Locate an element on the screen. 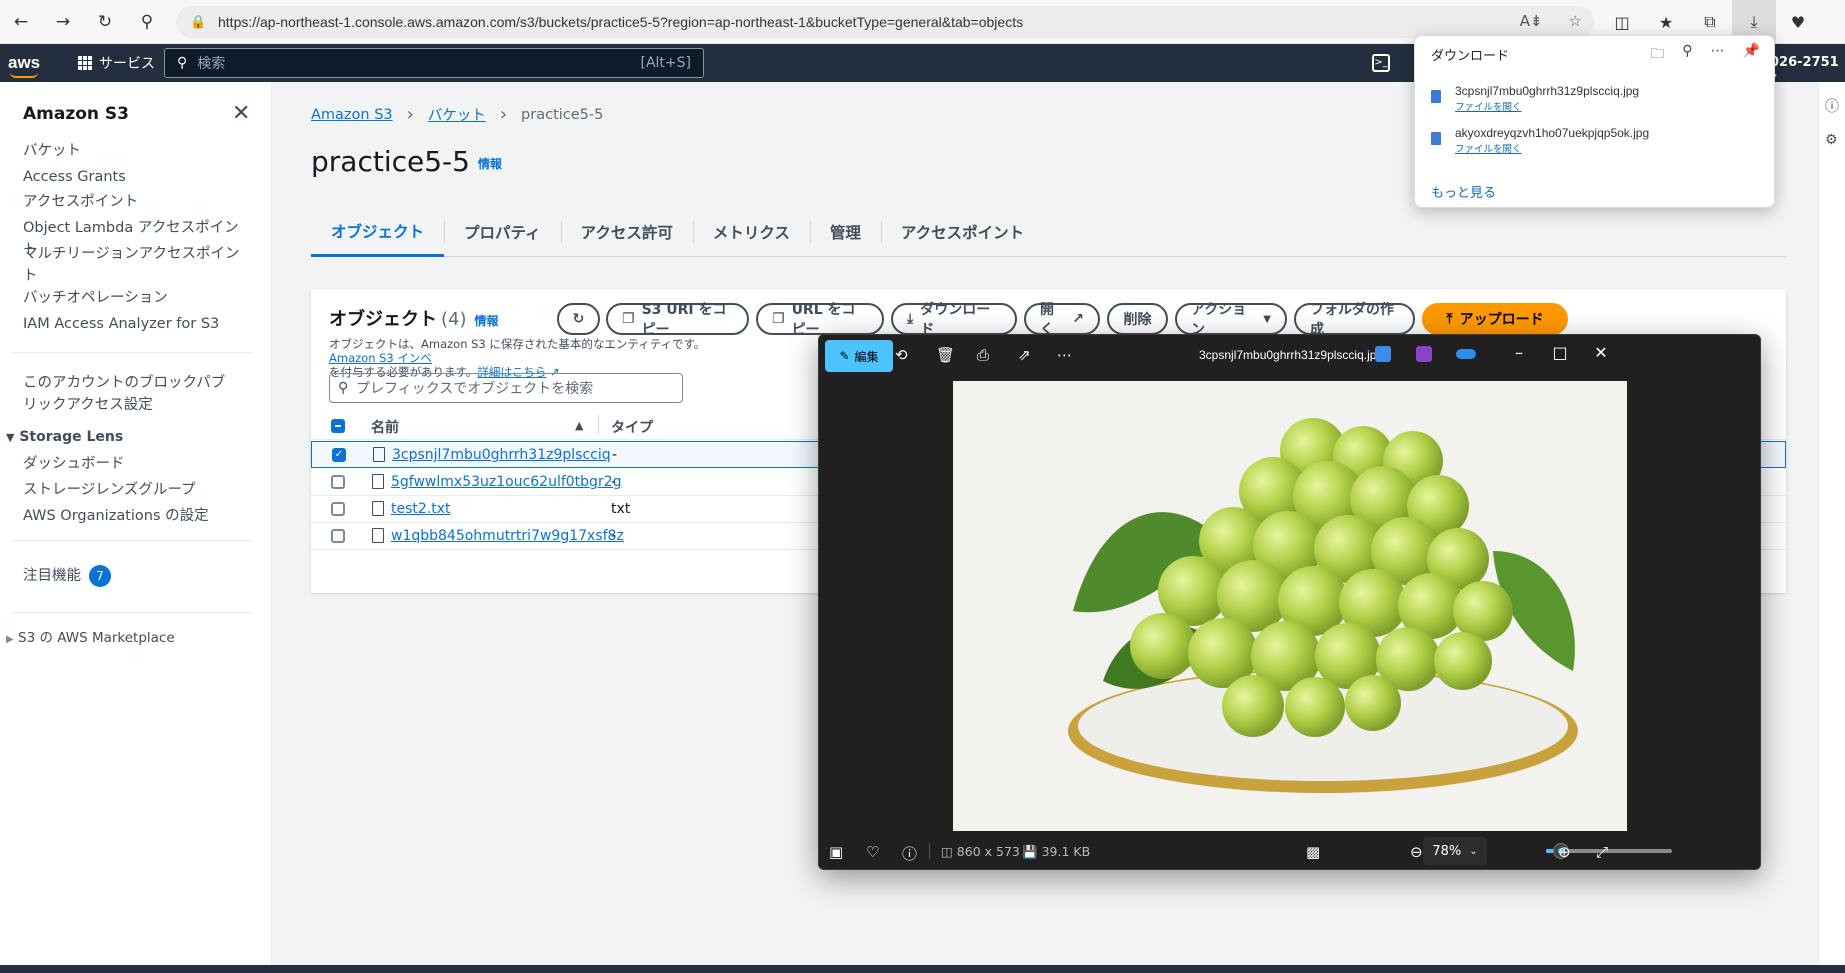 The width and height of the screenshot is (1845, 973). object-name-link: w1qbb845ohmutrtri7w9g17xsf8z is located at coordinates (507, 536).